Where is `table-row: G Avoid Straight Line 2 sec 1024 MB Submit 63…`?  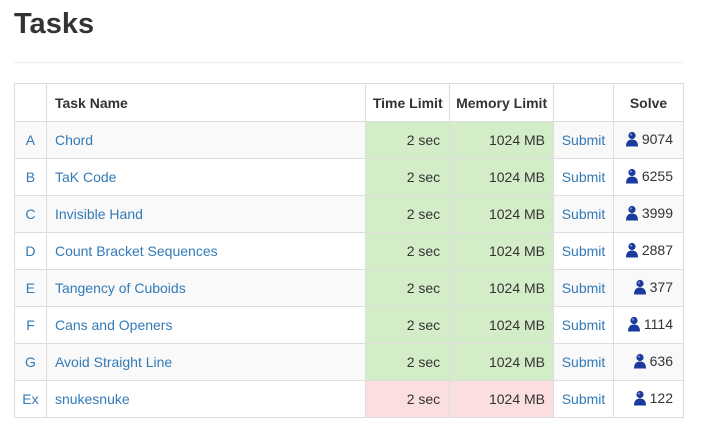 table-row: G Avoid Straight Line 2 sec 1024 MB Submit 63… is located at coordinates (349, 362).